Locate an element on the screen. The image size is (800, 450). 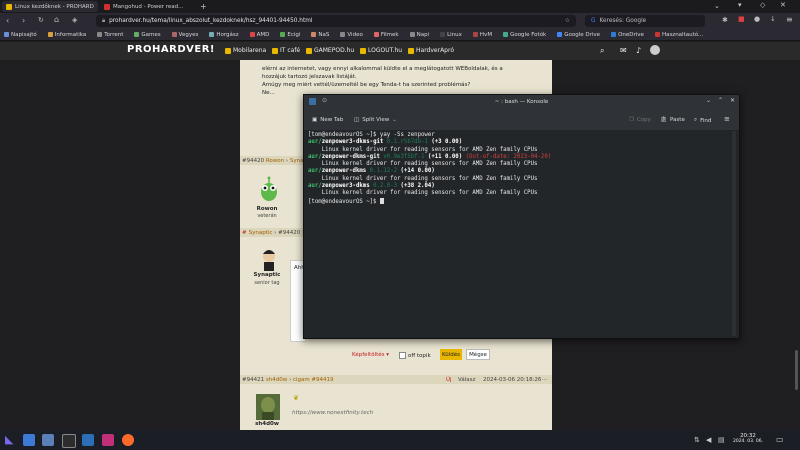
bookmark-item: Filmek is located at coordinates (386, 35).